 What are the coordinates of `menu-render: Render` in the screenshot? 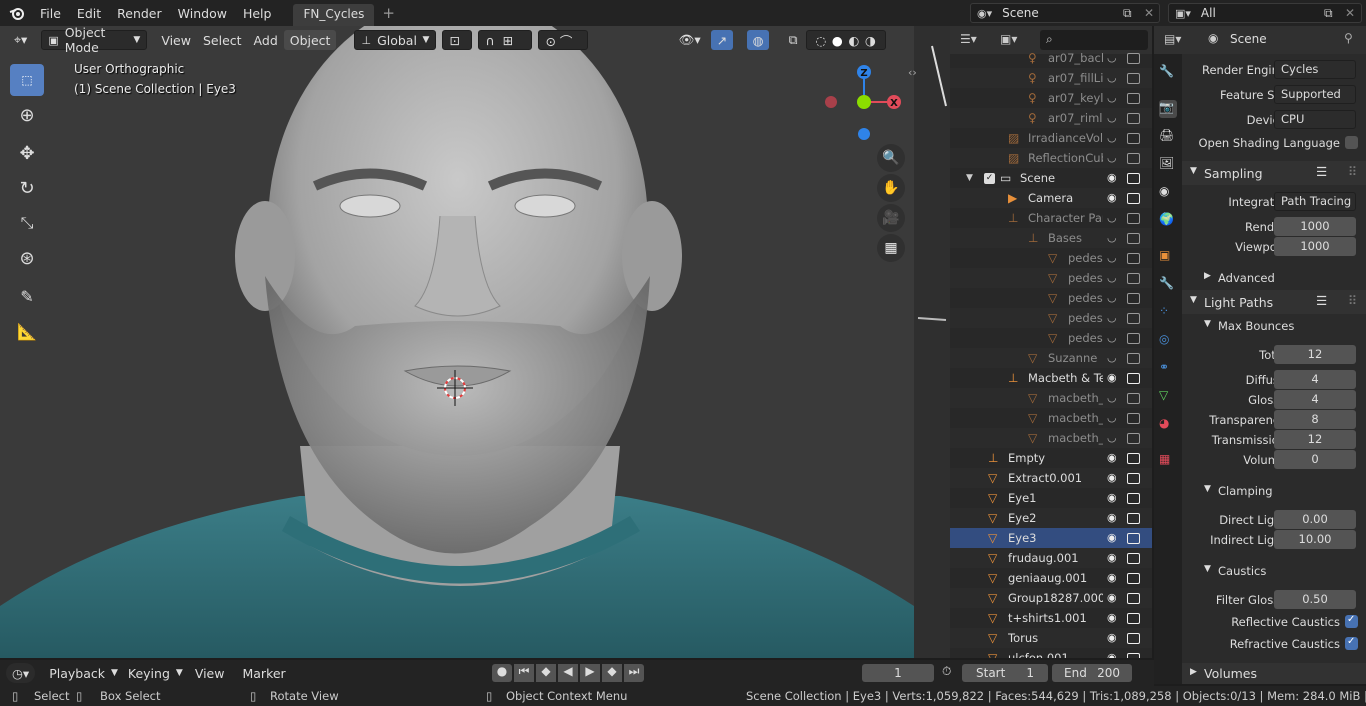 It's located at (139, 13).